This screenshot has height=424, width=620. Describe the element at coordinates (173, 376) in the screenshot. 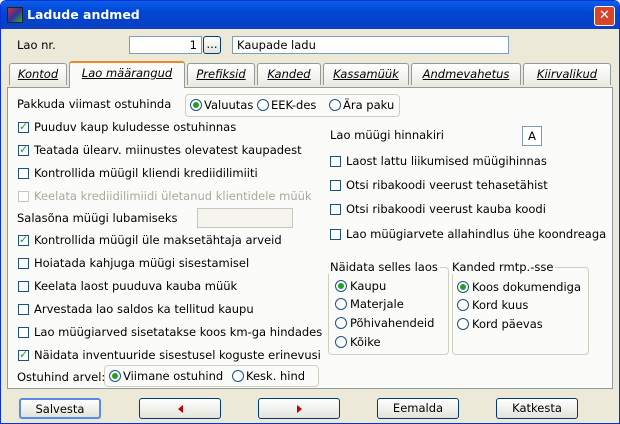

I see `radio-viimane-ostuhind-label: Viimane ostuhind` at that location.